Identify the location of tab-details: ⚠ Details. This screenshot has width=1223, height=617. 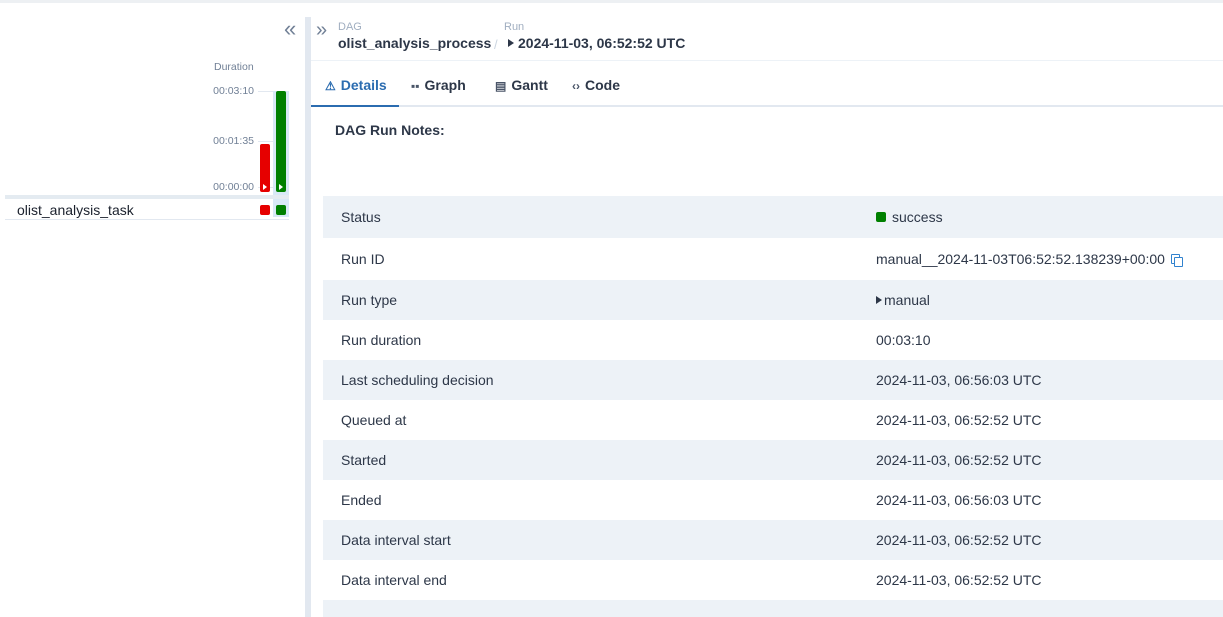
(355, 86).